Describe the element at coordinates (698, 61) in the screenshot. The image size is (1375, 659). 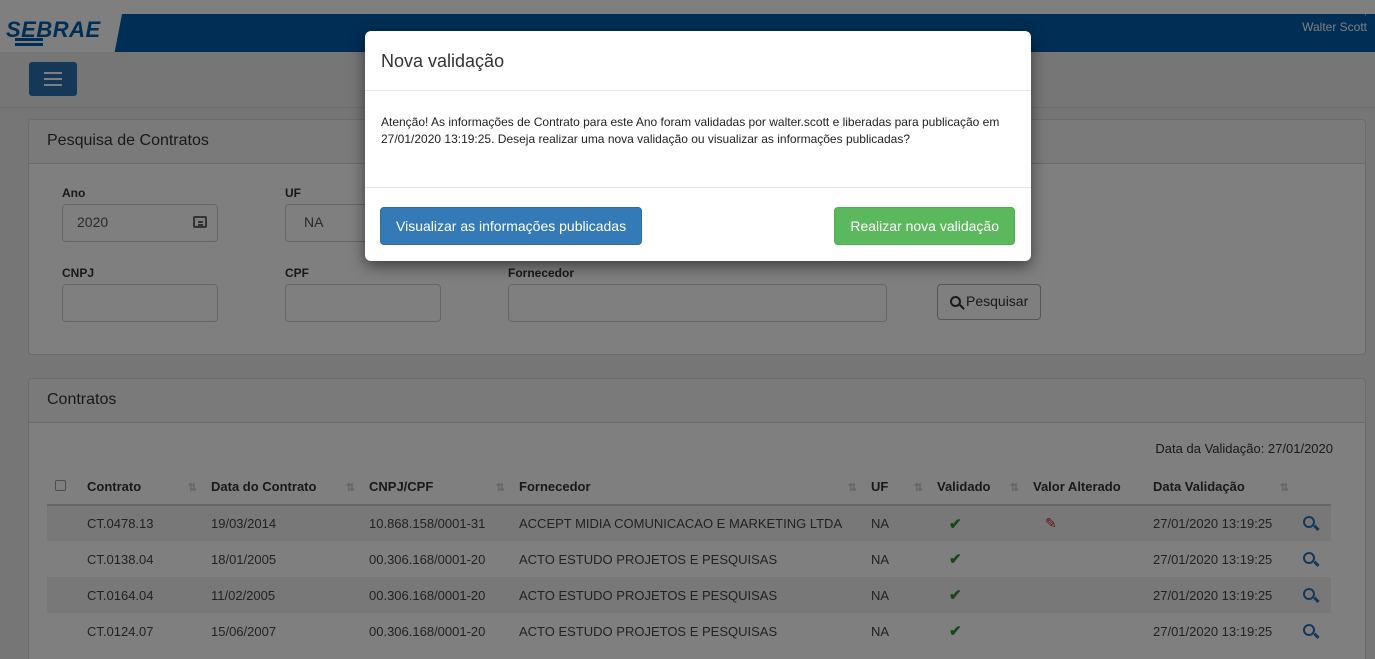
I see `modal-title: Nova validação` at that location.